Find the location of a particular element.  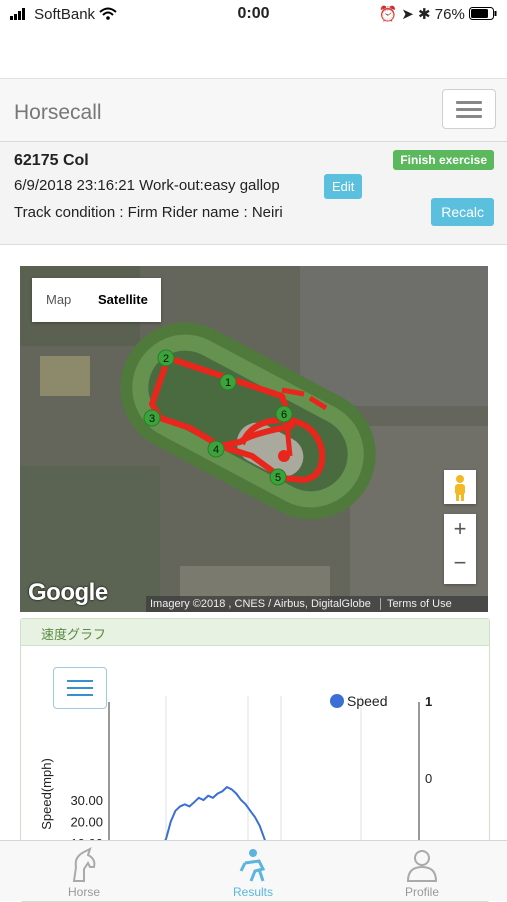

tab-bar: Horse Results Profile is located at coordinates (253, 870).